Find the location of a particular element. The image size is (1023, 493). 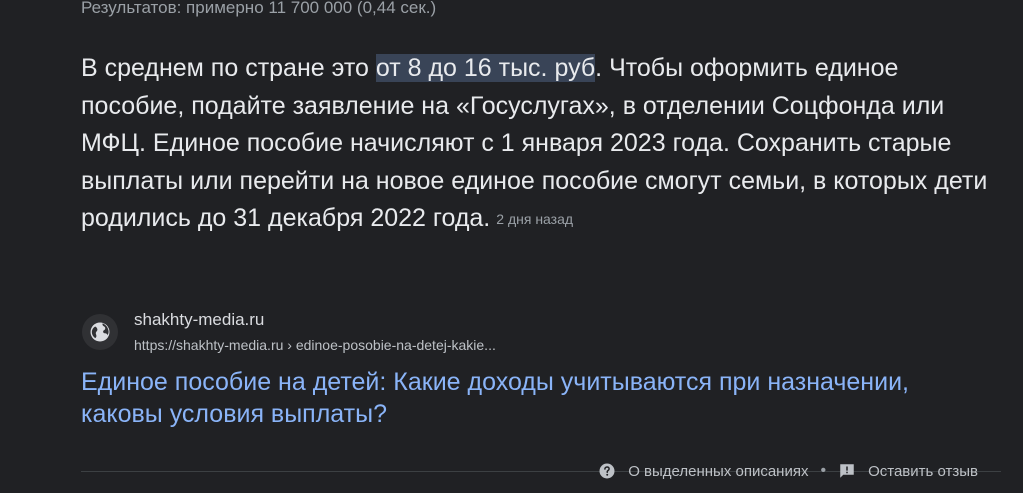

snippet-text-before: В среднем по стране это is located at coordinates (228, 68).